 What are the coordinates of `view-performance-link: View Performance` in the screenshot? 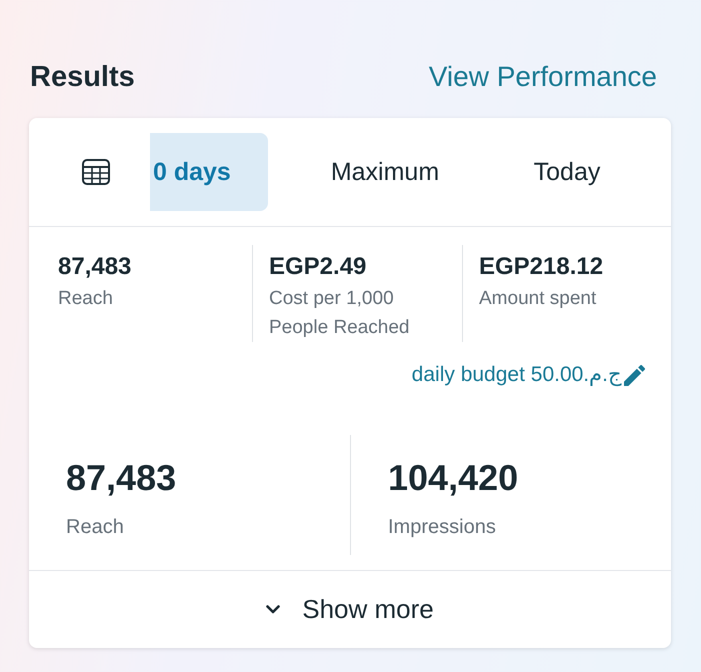 It's located at (542, 77).